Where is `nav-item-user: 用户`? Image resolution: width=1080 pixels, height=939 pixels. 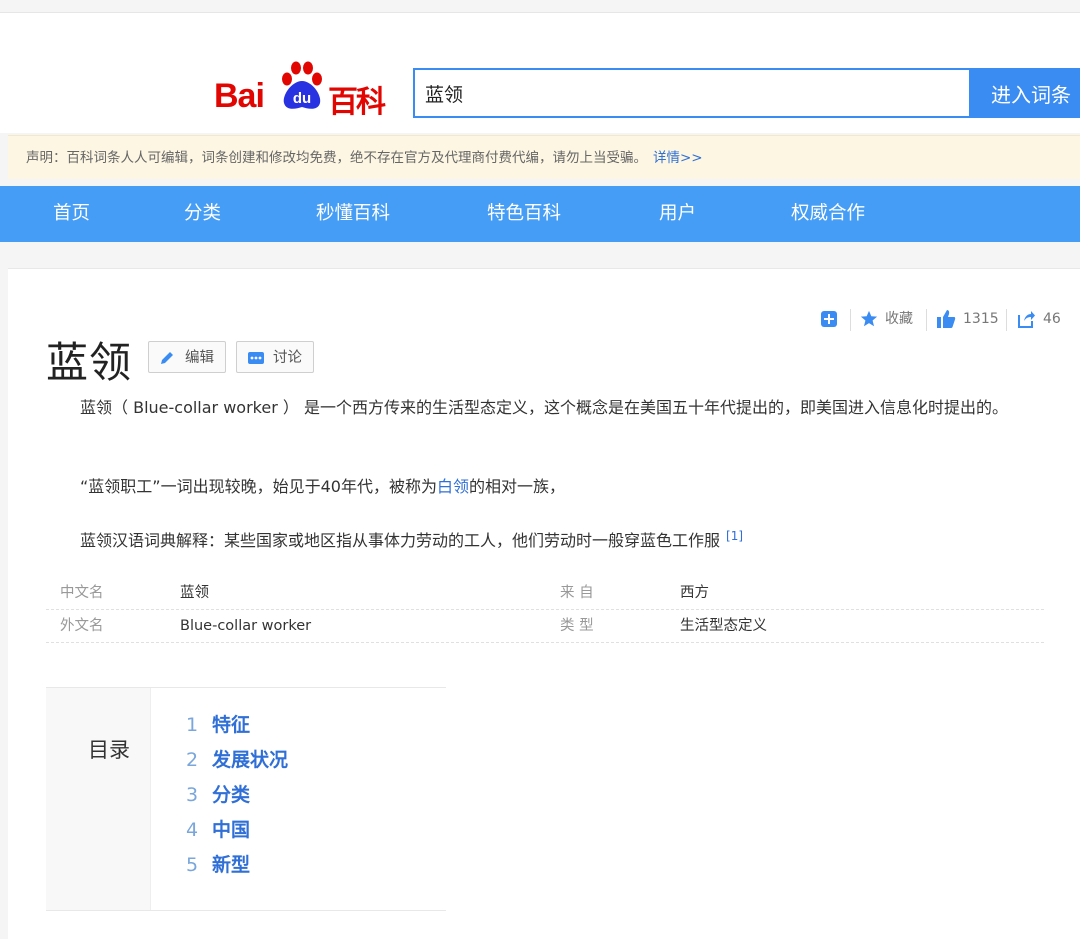 nav-item-user: 用户 is located at coordinates (677, 214).